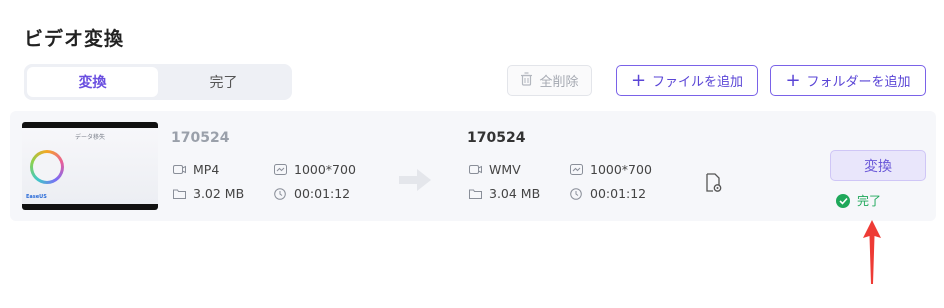  What do you see at coordinates (495, 169) in the screenshot?
I see `target-format: WMV` at bounding box center [495, 169].